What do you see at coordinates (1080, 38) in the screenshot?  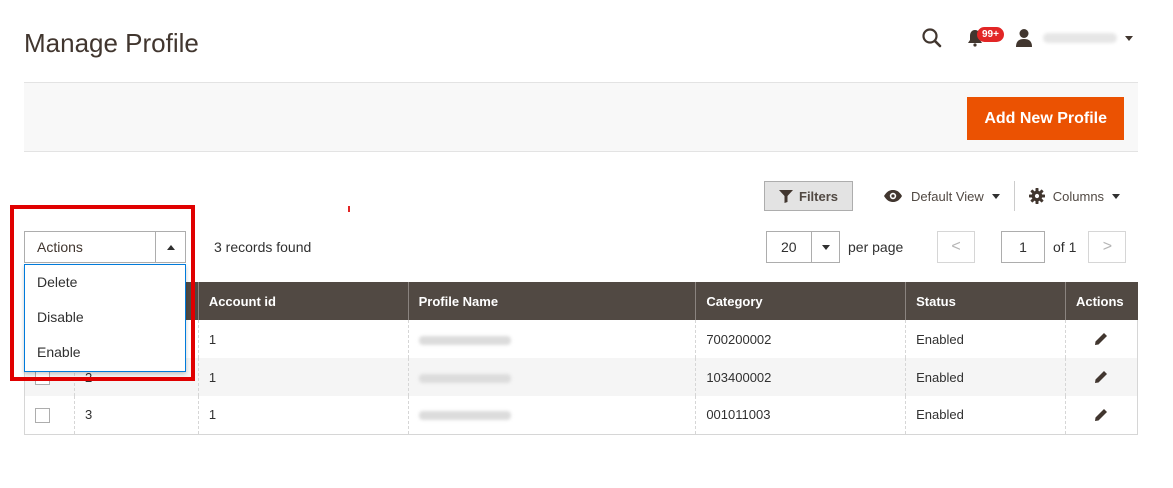 I see `user-name-redacted` at bounding box center [1080, 38].